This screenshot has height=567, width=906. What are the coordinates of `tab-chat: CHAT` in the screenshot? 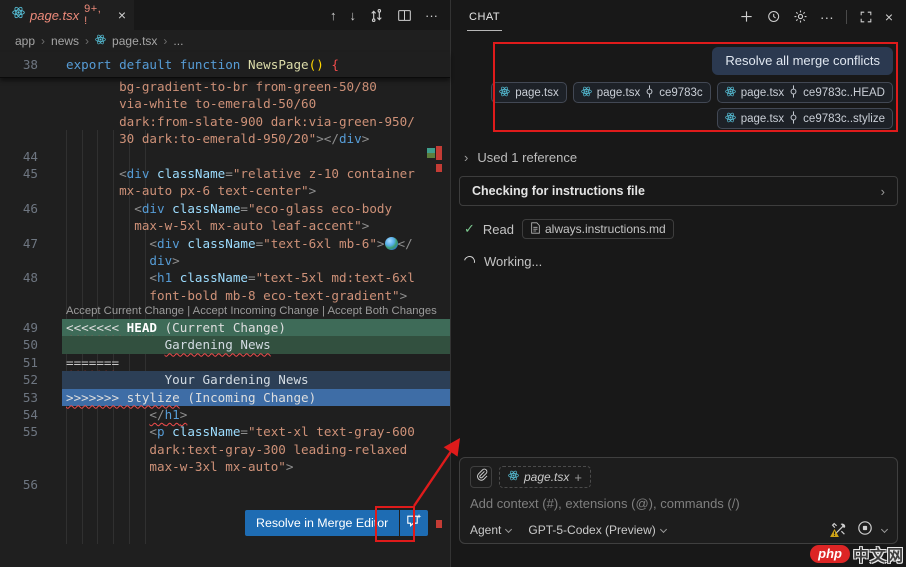 It's located at (485, 16).